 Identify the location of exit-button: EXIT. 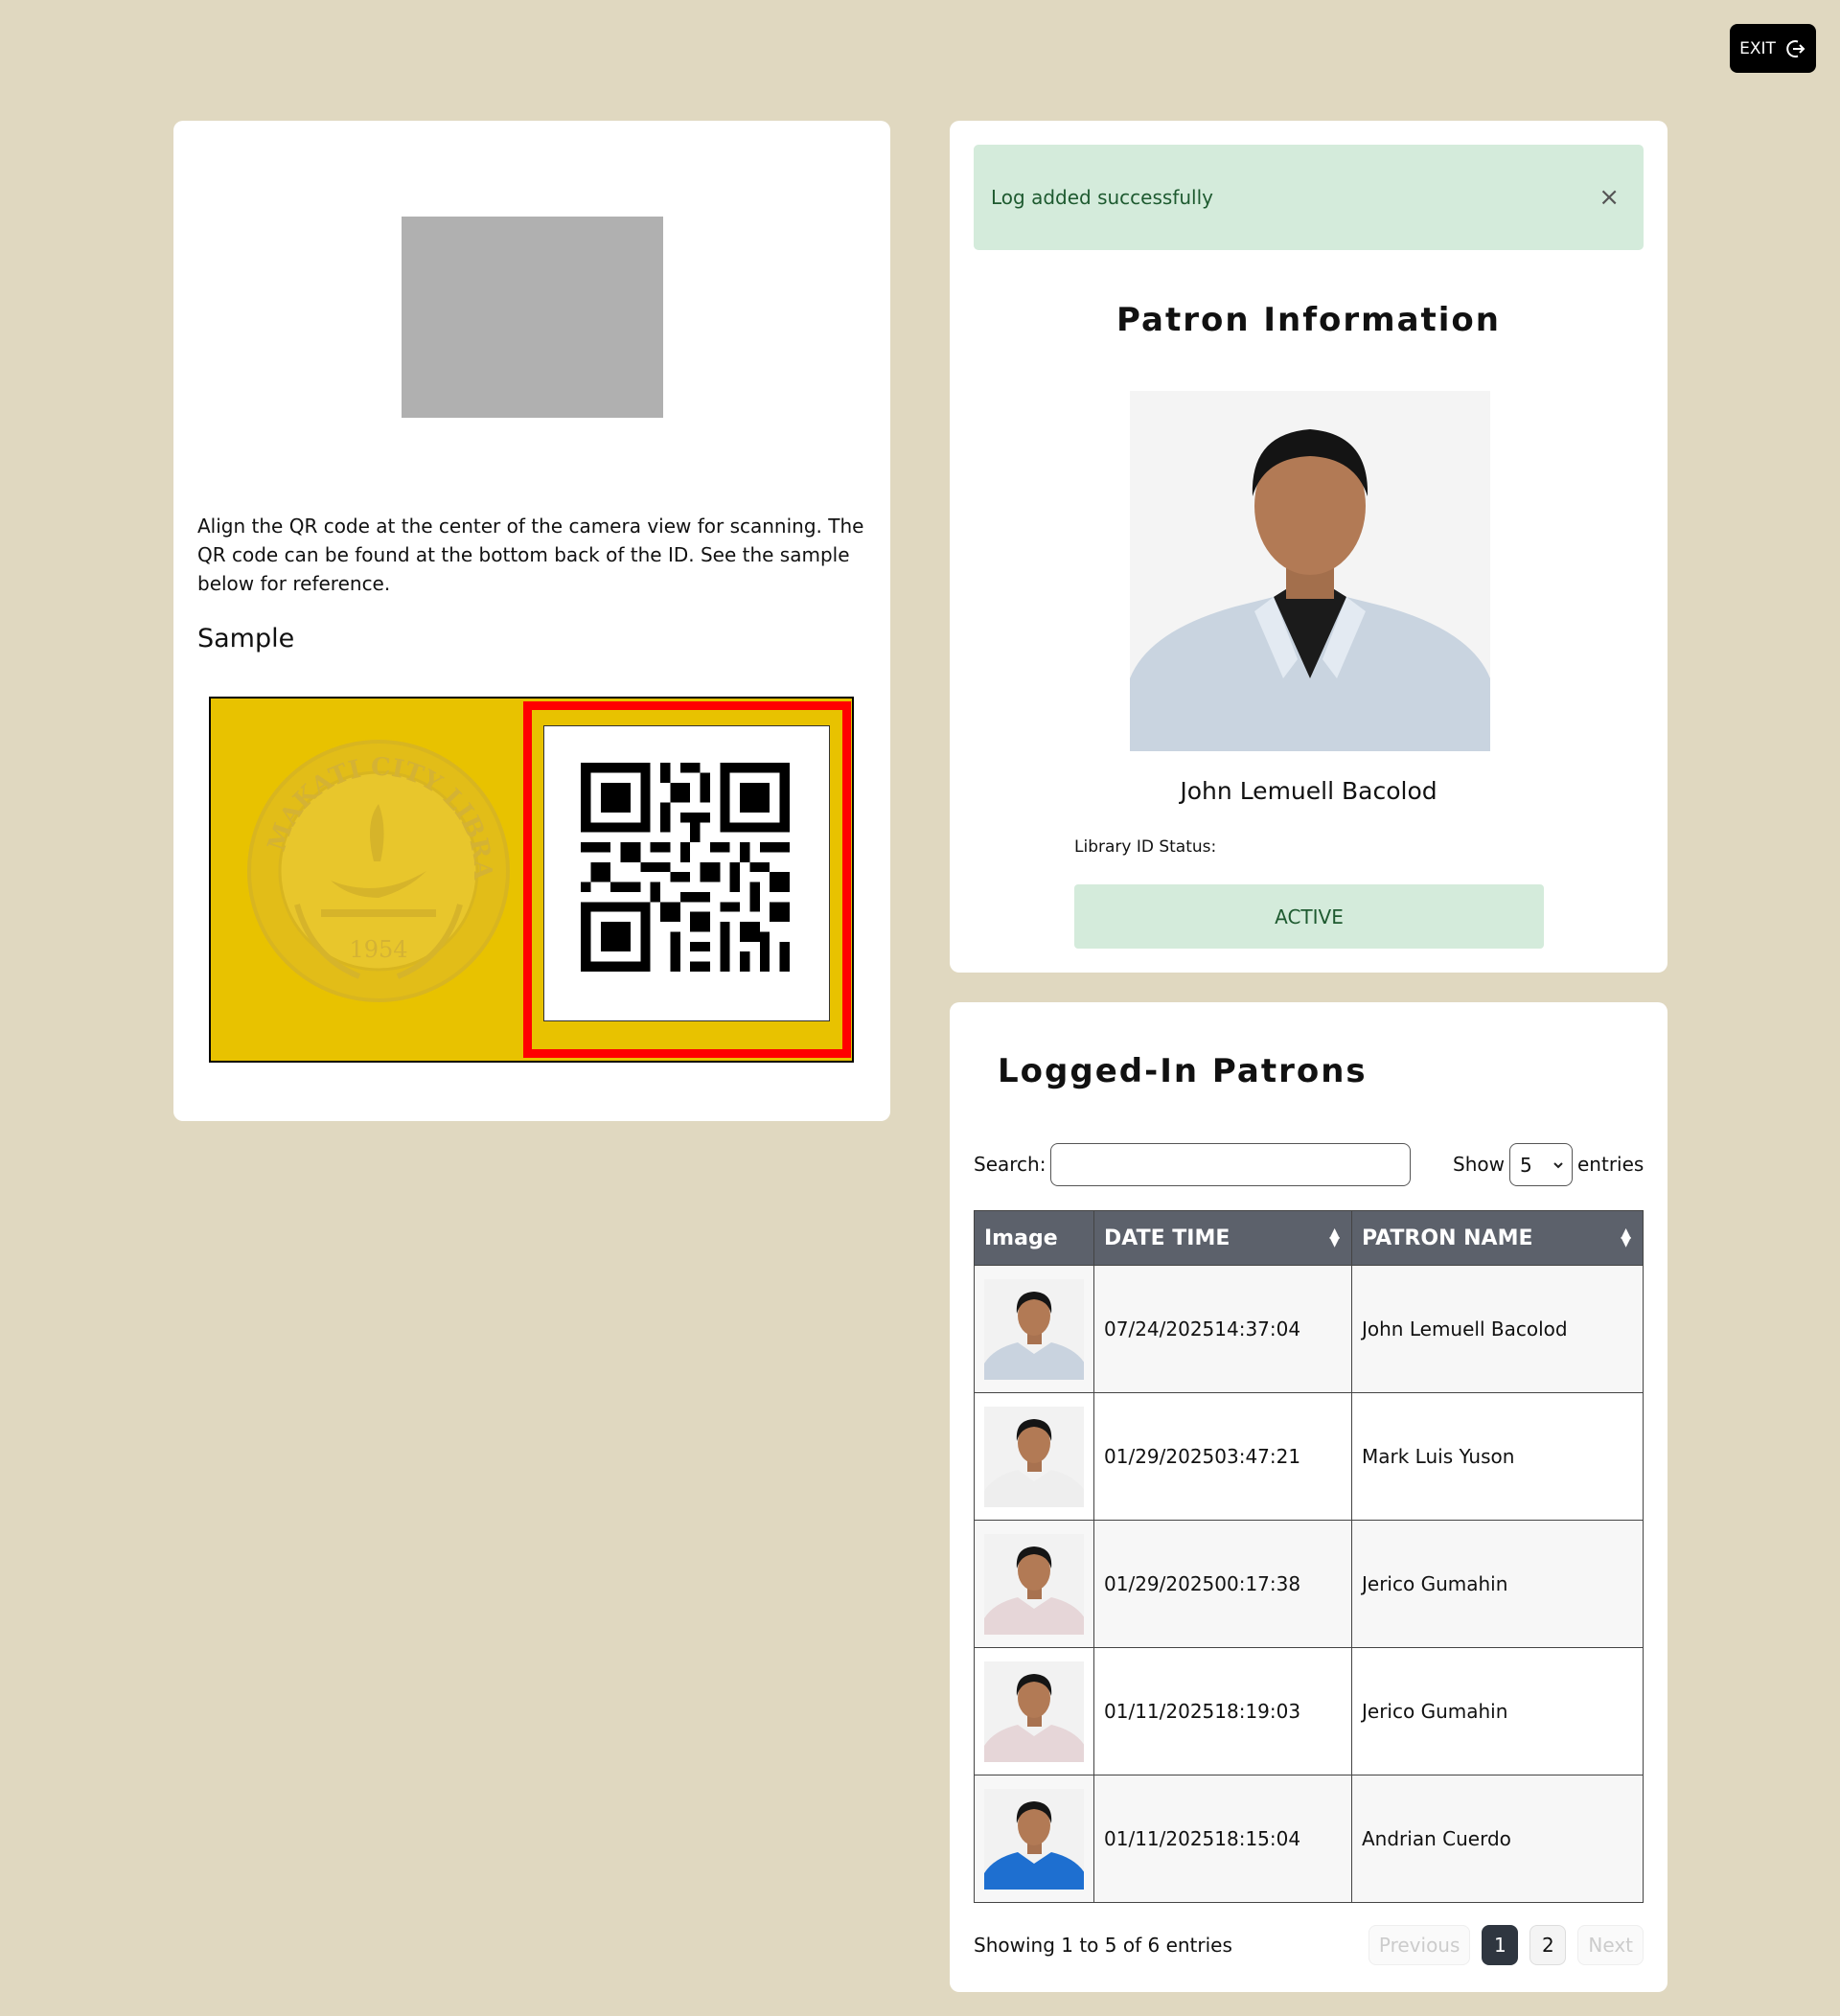
(1773, 48).